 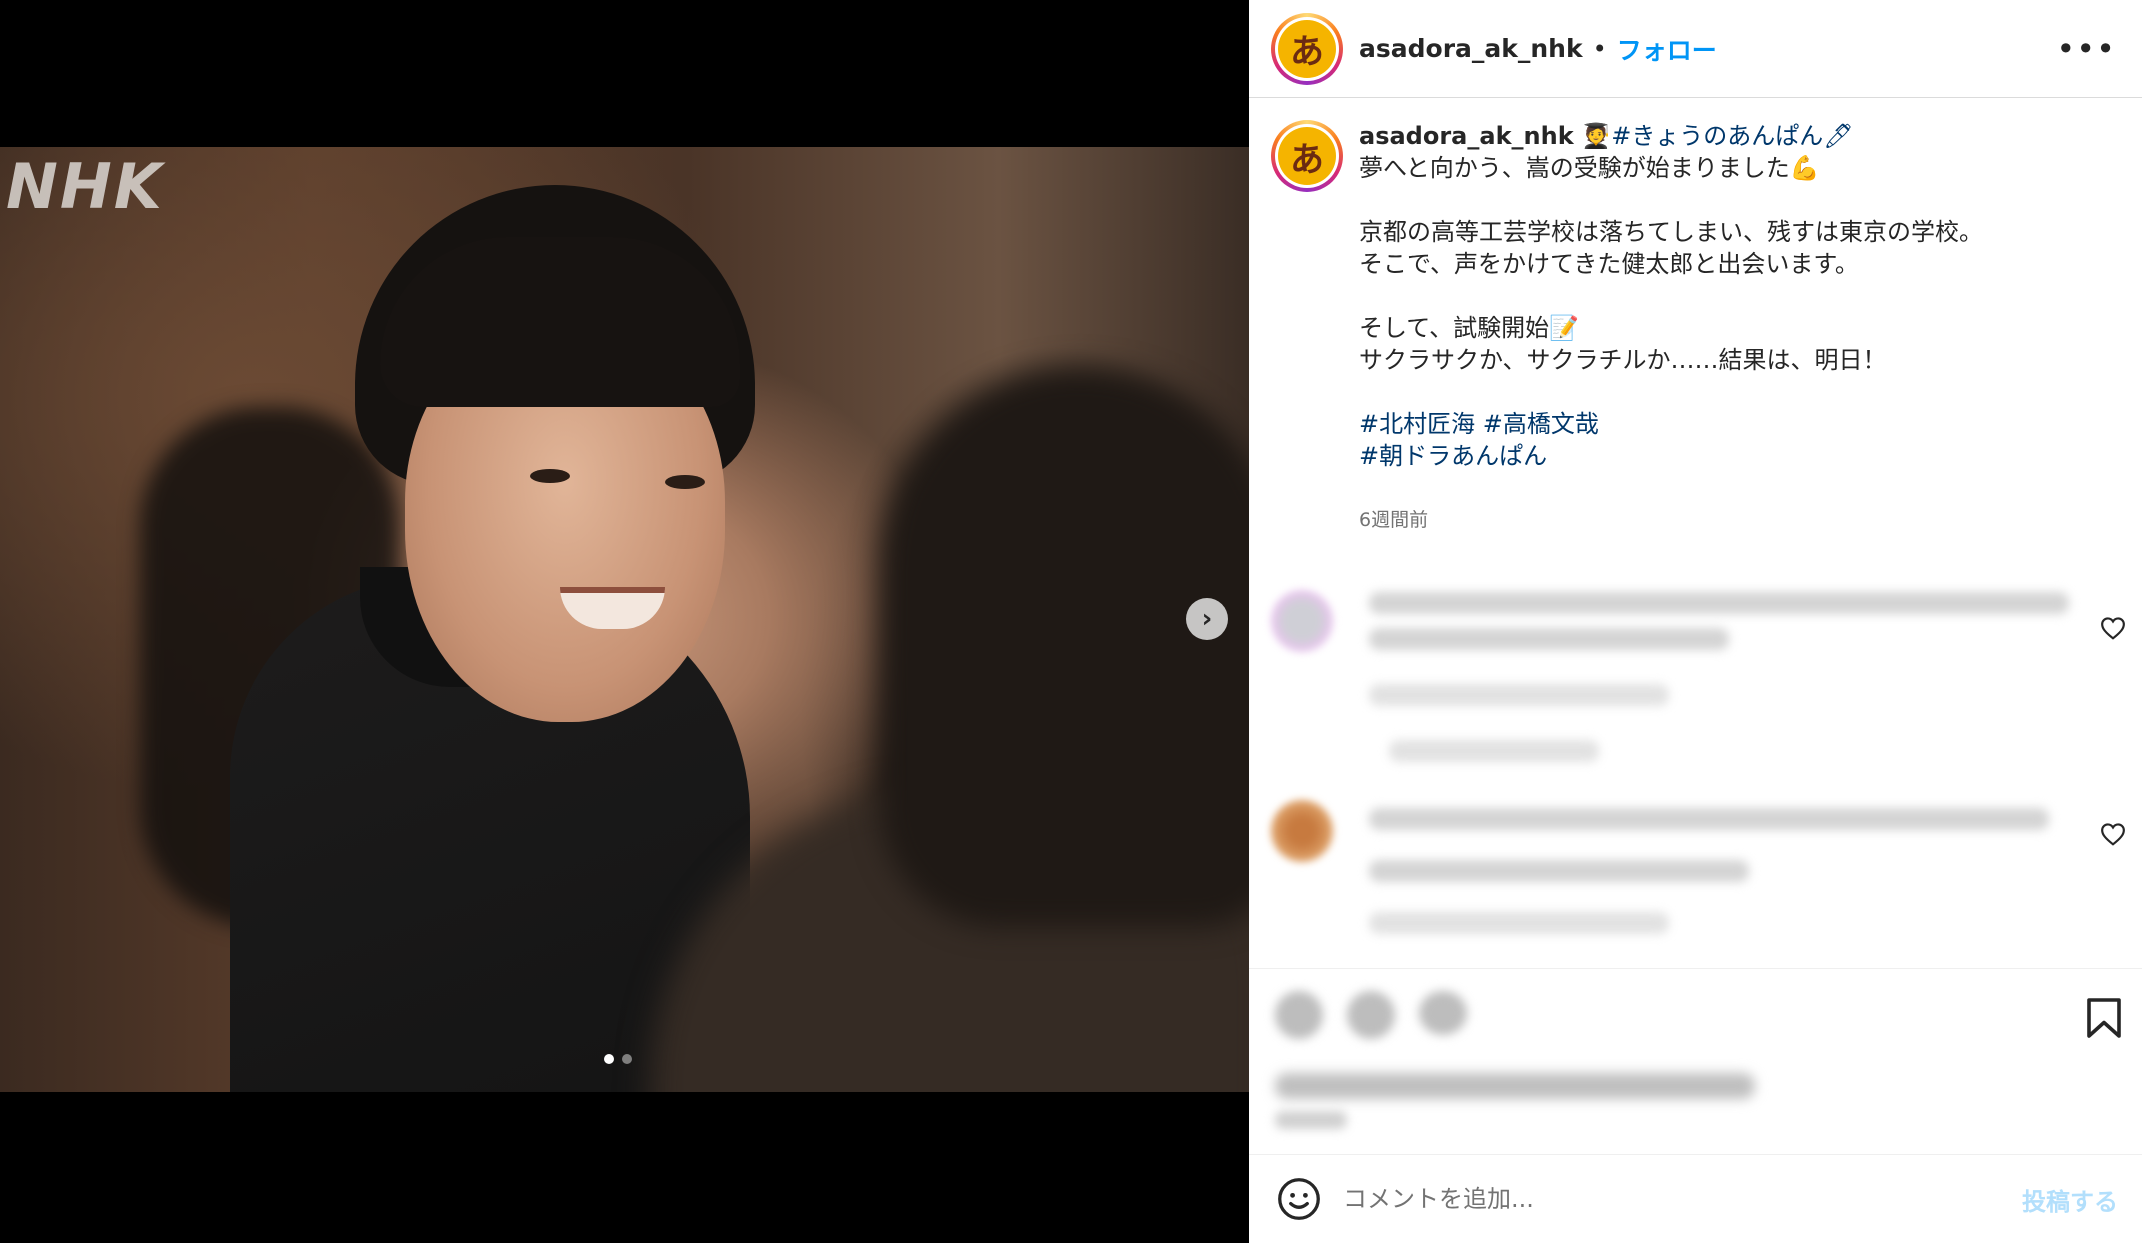 What do you see at coordinates (2070, 1199) in the screenshot?
I see `post-comment-button: 投稿する` at bounding box center [2070, 1199].